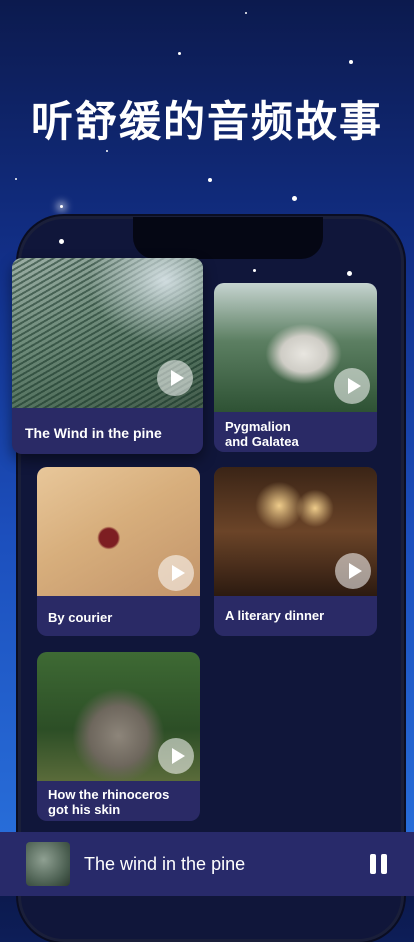 This screenshot has width=414, height=942. I want to click on story-card-pygmalion: Pygmalion and Galatea, so click(295, 367).